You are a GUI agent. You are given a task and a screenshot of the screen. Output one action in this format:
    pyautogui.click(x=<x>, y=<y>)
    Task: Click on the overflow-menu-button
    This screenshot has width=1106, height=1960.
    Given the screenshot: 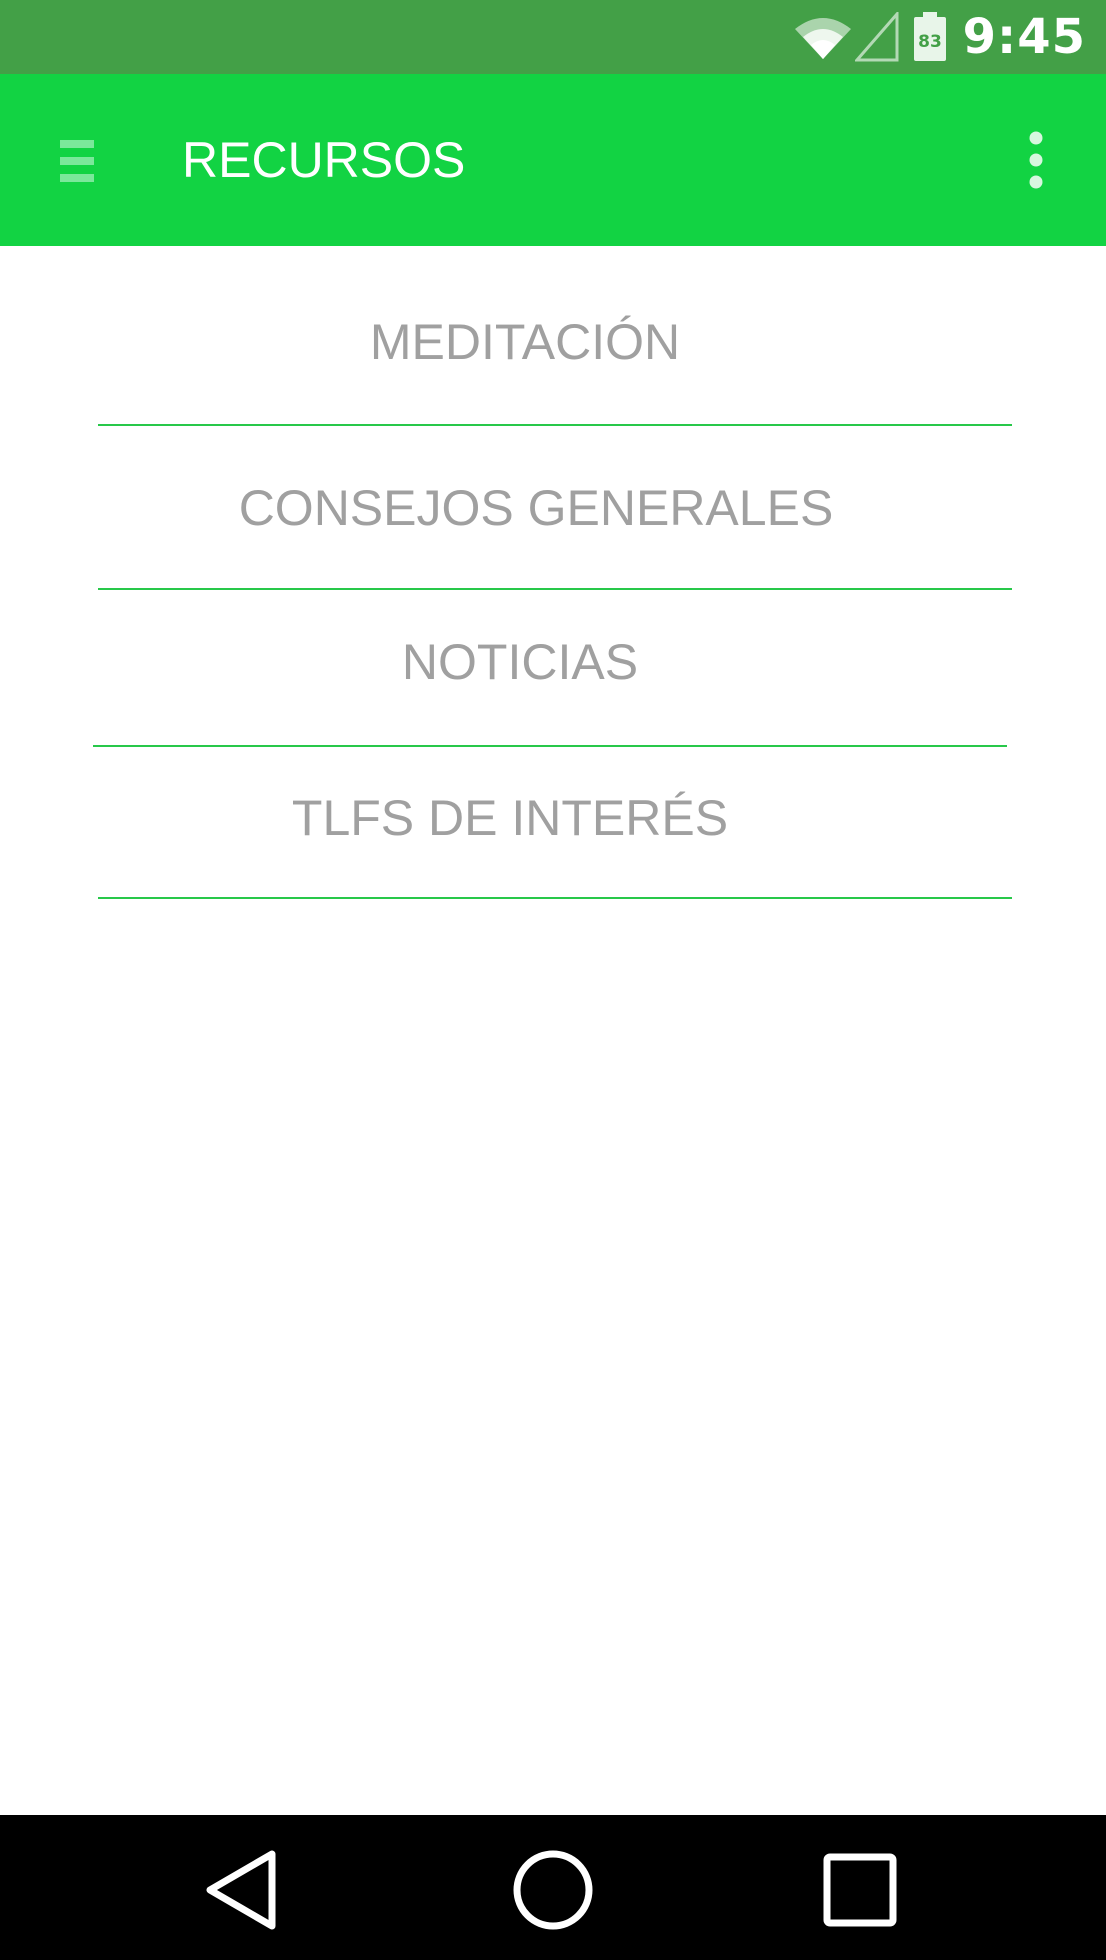 What is the action you would take?
    pyautogui.click(x=1036, y=160)
    